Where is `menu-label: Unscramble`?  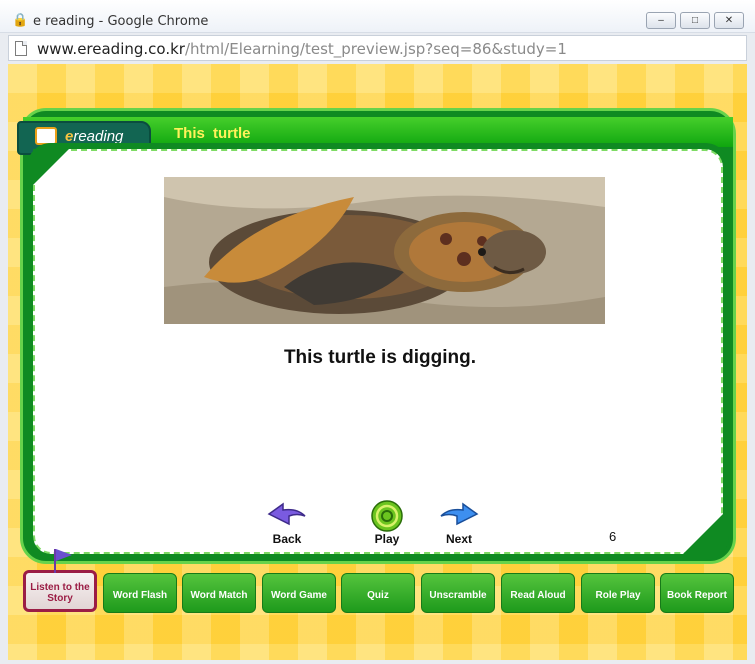 menu-label: Unscramble is located at coordinates (458, 595).